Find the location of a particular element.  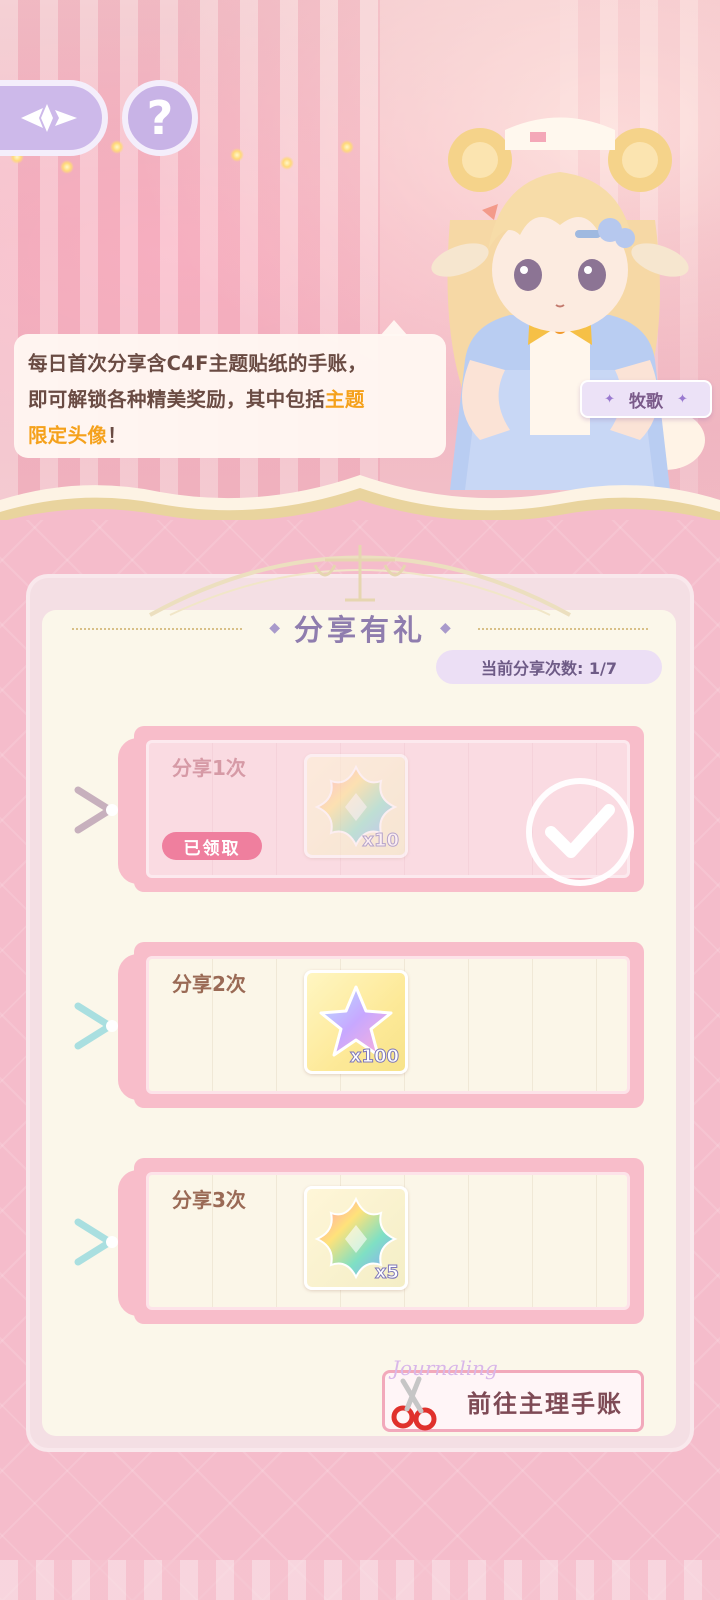

reward-label: 分享1次 is located at coordinates (209, 768).